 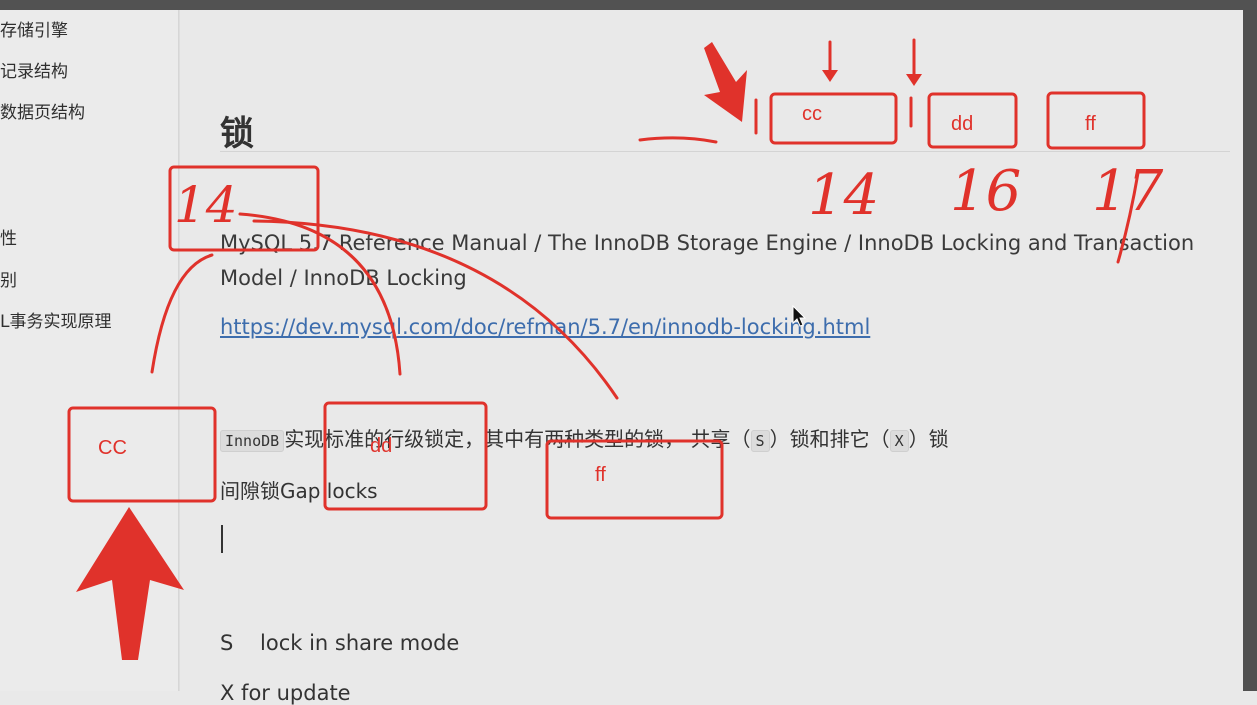 I want to click on box-ff-lower-label: ff, so click(x=600, y=475).